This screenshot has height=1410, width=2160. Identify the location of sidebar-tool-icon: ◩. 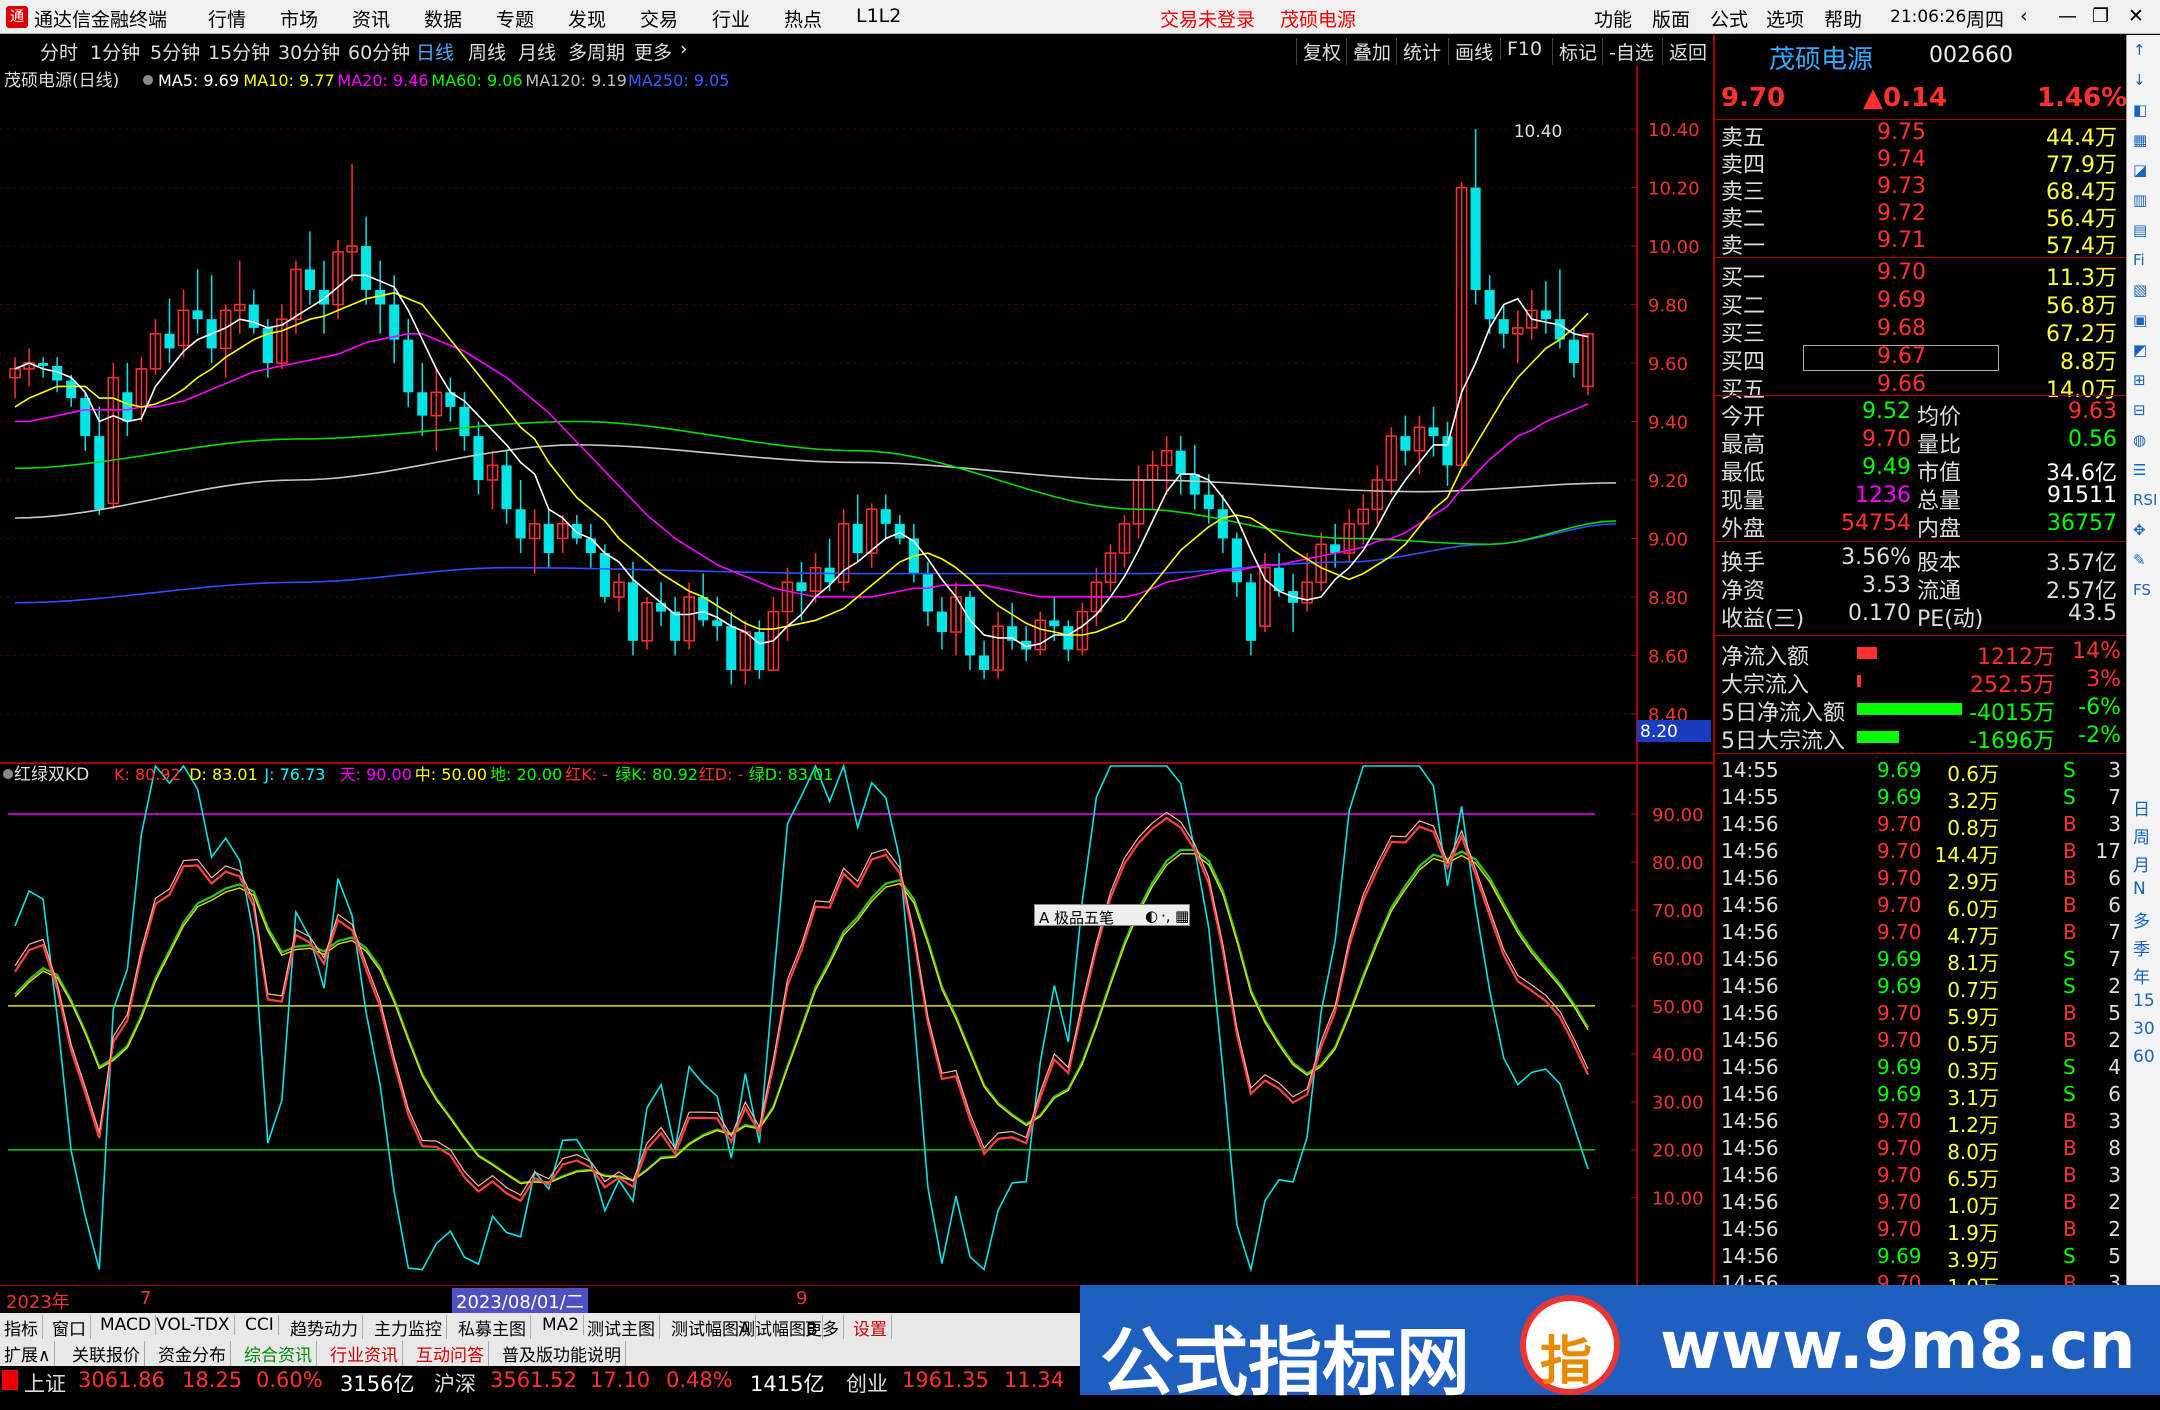
(2140, 350).